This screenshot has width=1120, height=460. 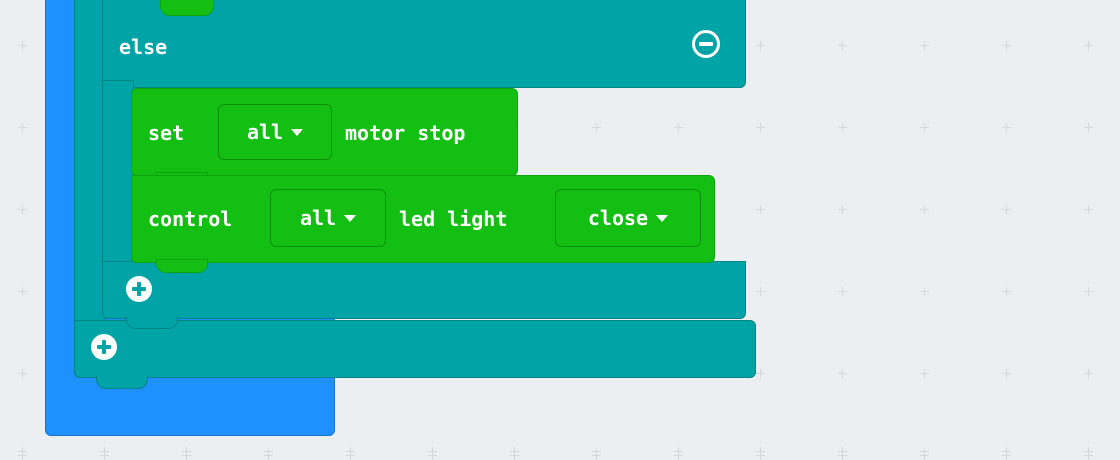 I want to click on set-label: set, so click(x=166, y=133).